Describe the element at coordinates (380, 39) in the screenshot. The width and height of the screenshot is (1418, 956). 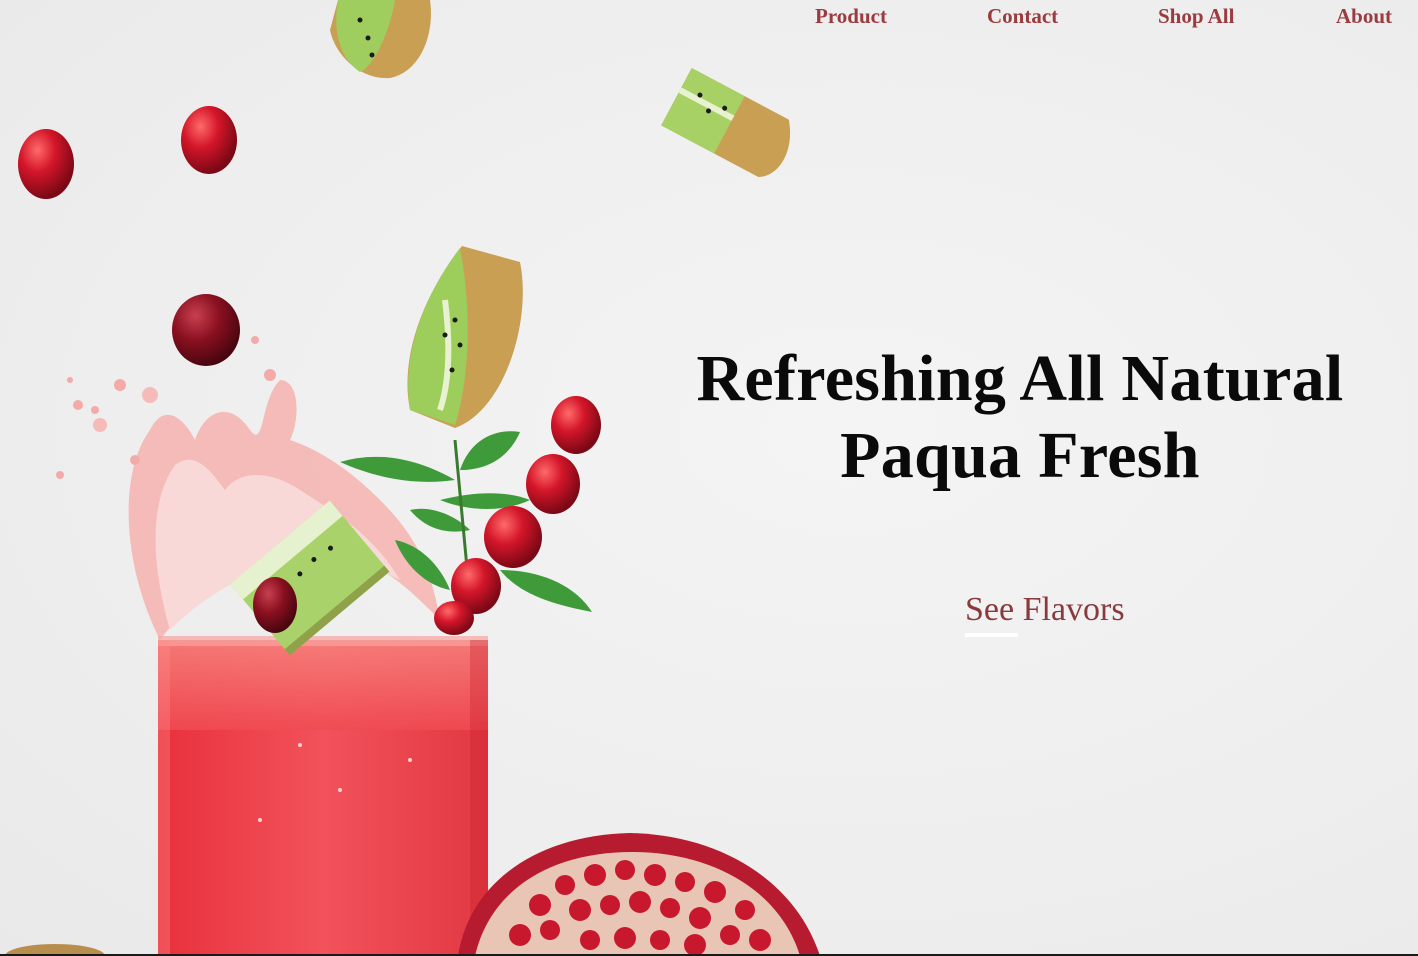
I see `kiwi-slice-top` at that location.